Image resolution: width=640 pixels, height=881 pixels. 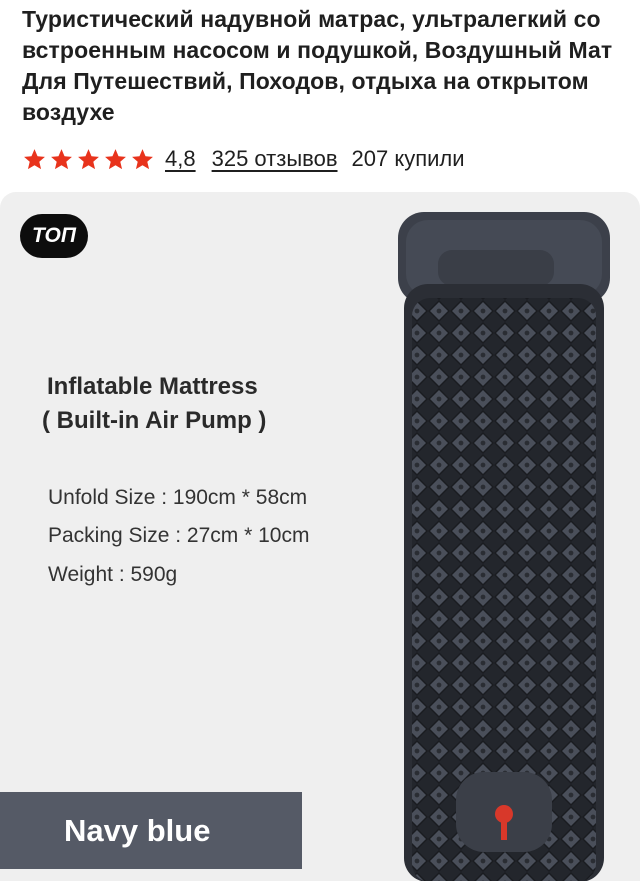 I want to click on top-badge: ТОП, so click(x=54, y=236).